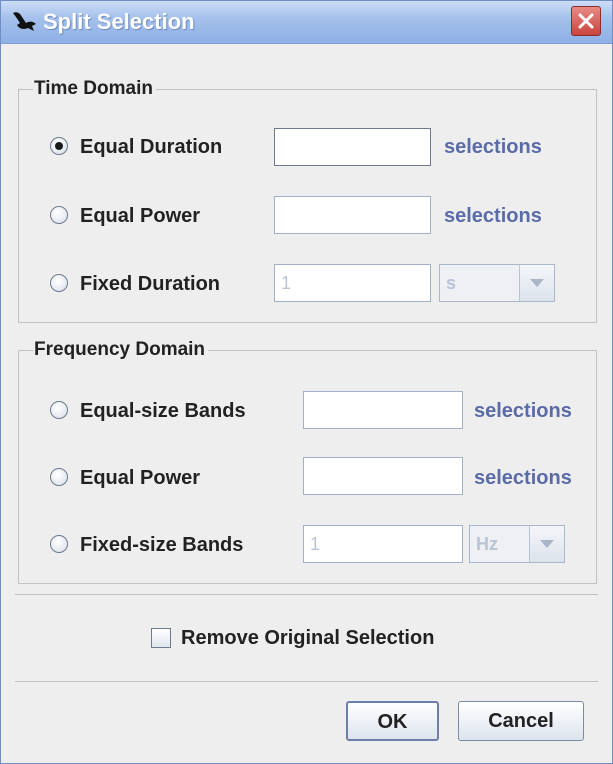 This screenshot has height=764, width=613. Describe the element at coordinates (521, 721) in the screenshot. I see `cancel-button: Cancel` at that location.